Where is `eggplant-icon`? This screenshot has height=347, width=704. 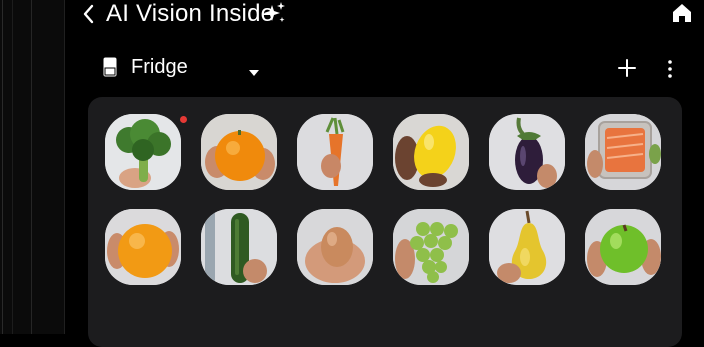 eggplant-icon is located at coordinates (527, 152).